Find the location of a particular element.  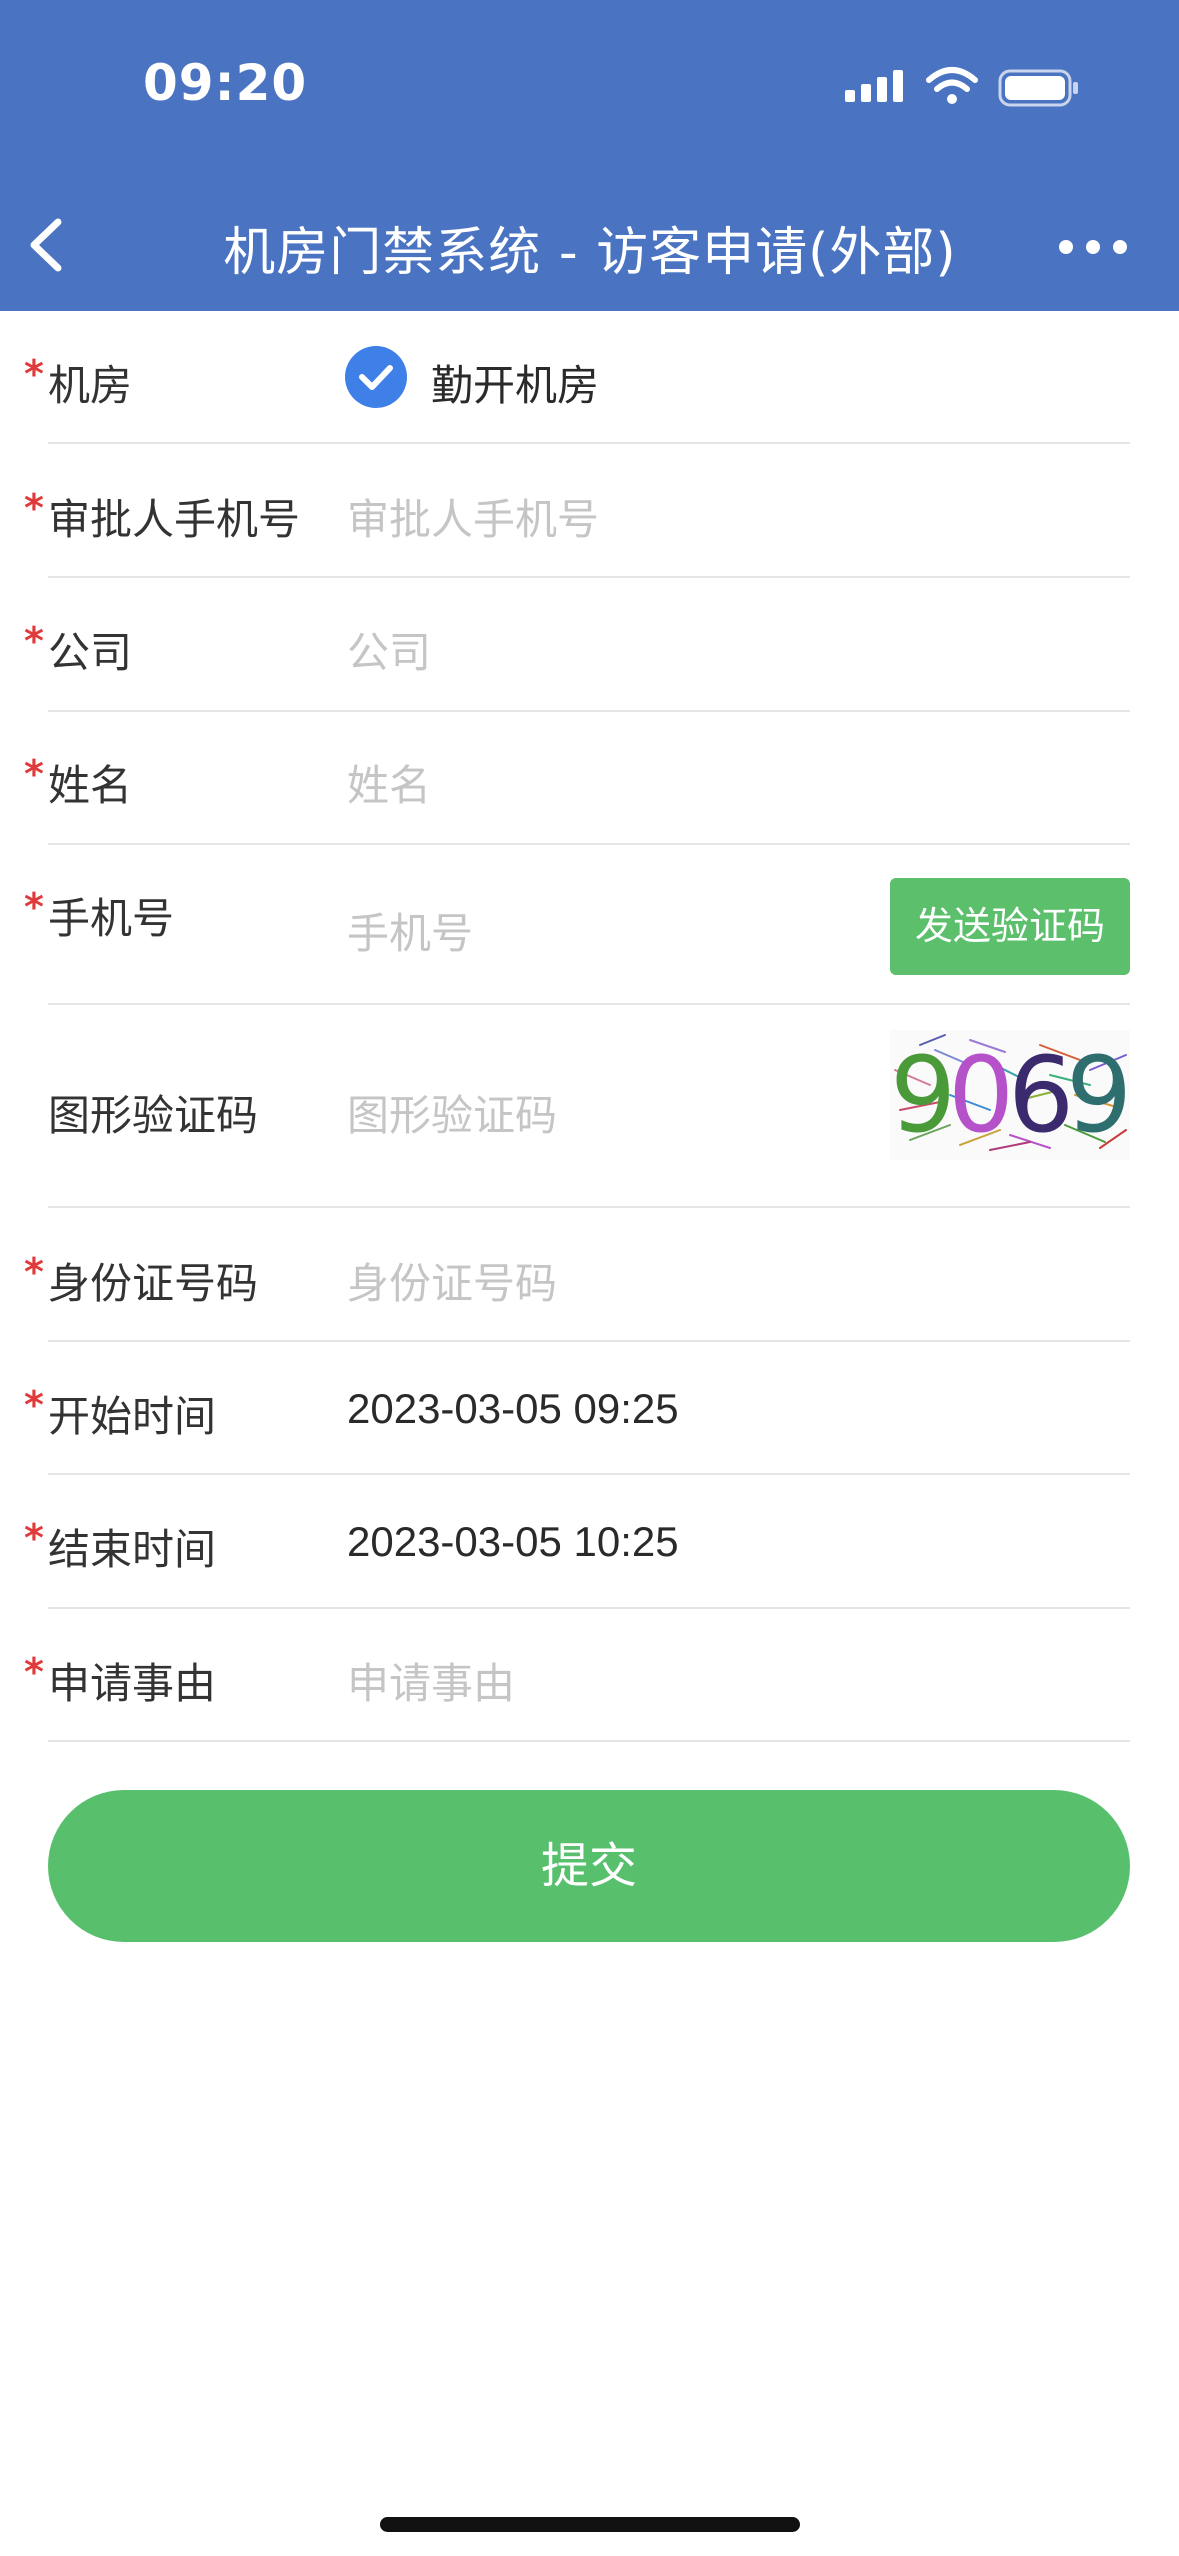

room-option-label: 勤开机房 is located at coordinates (515, 382).